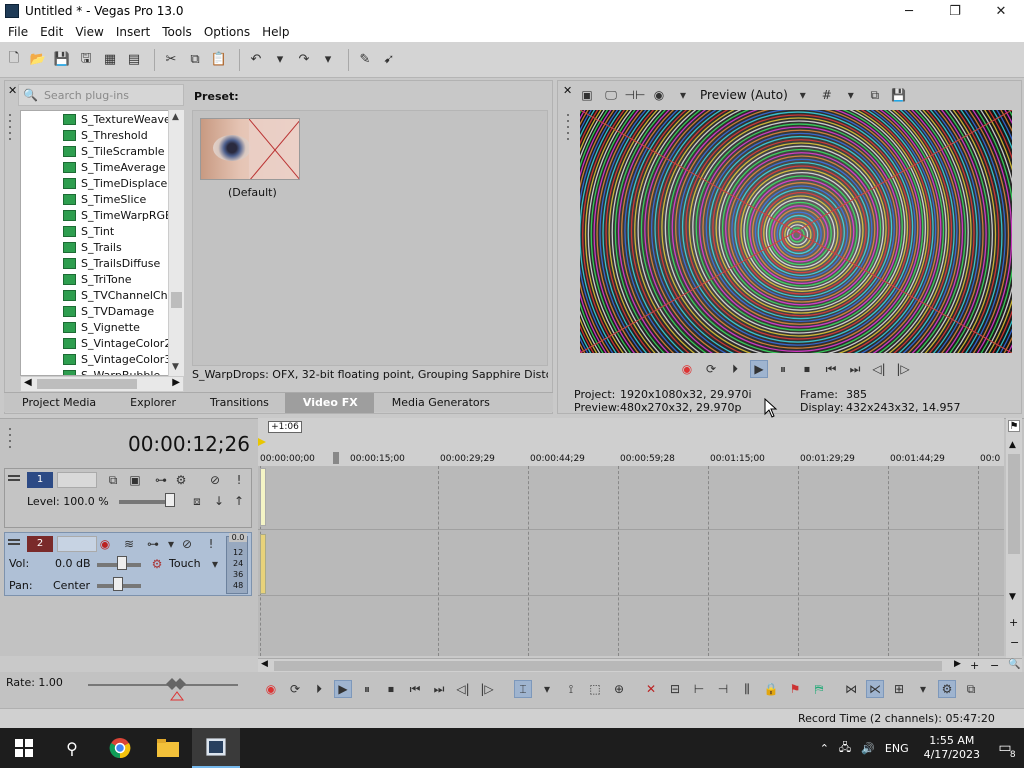  Describe the element at coordinates (1014, 664) in the screenshot. I see `zoom-tool-icon: 🔍` at that location.